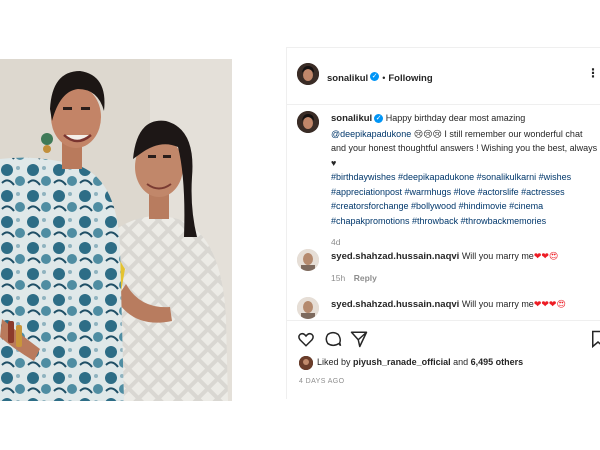 Image resolution: width=600 pixels, height=450 pixels. What do you see at coordinates (497, 362) in the screenshot?
I see `likes-others: 6,495 others` at bounding box center [497, 362].